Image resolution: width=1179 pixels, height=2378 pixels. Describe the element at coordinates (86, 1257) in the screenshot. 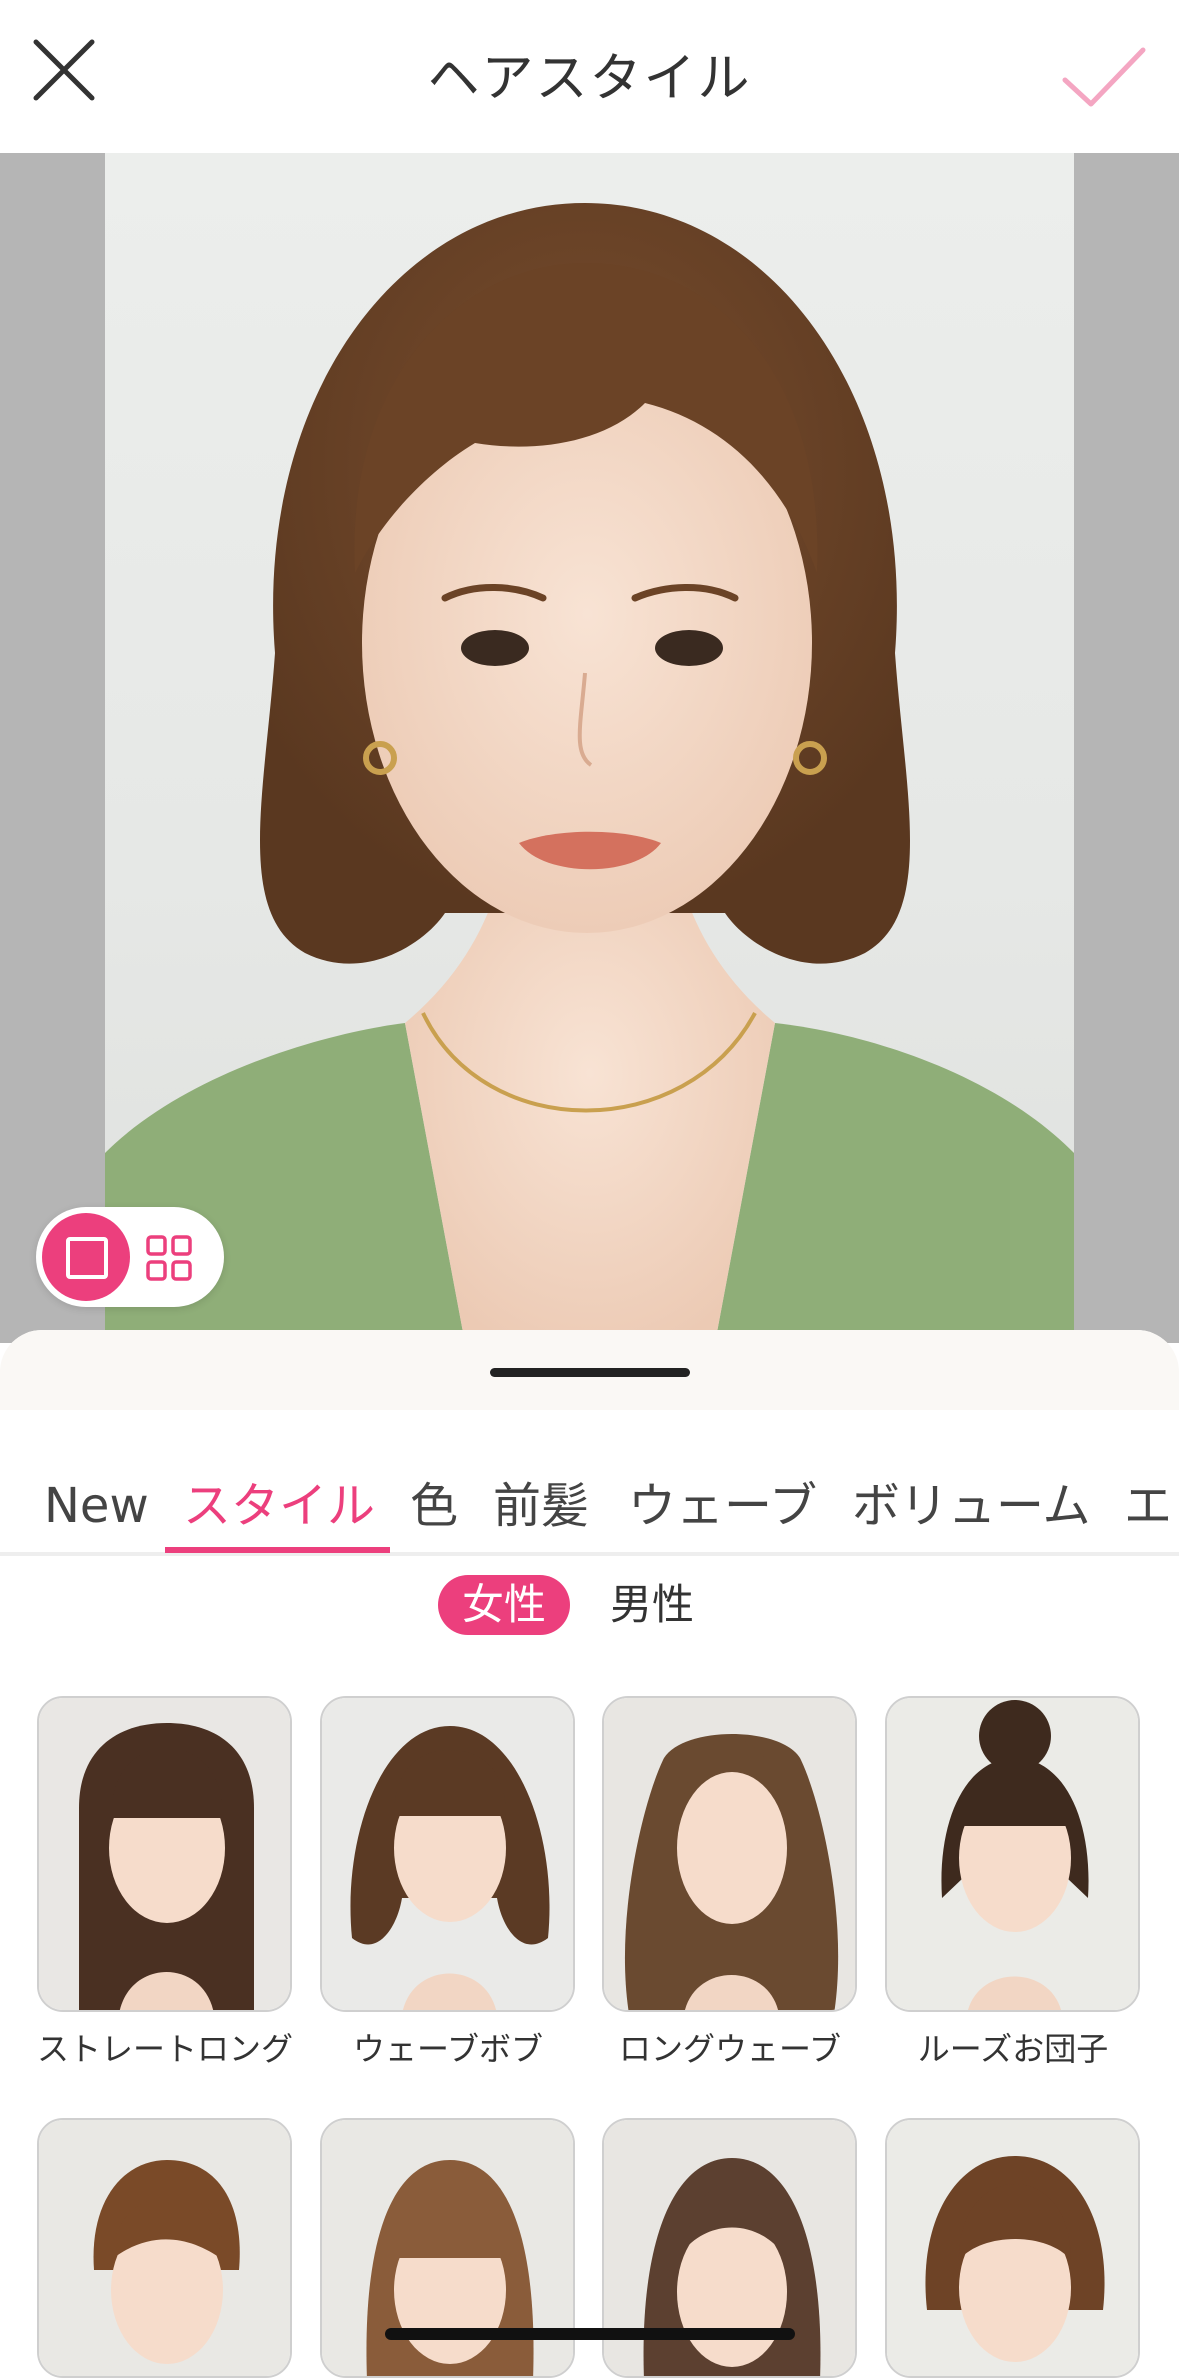

I see `single-view-icon` at that location.